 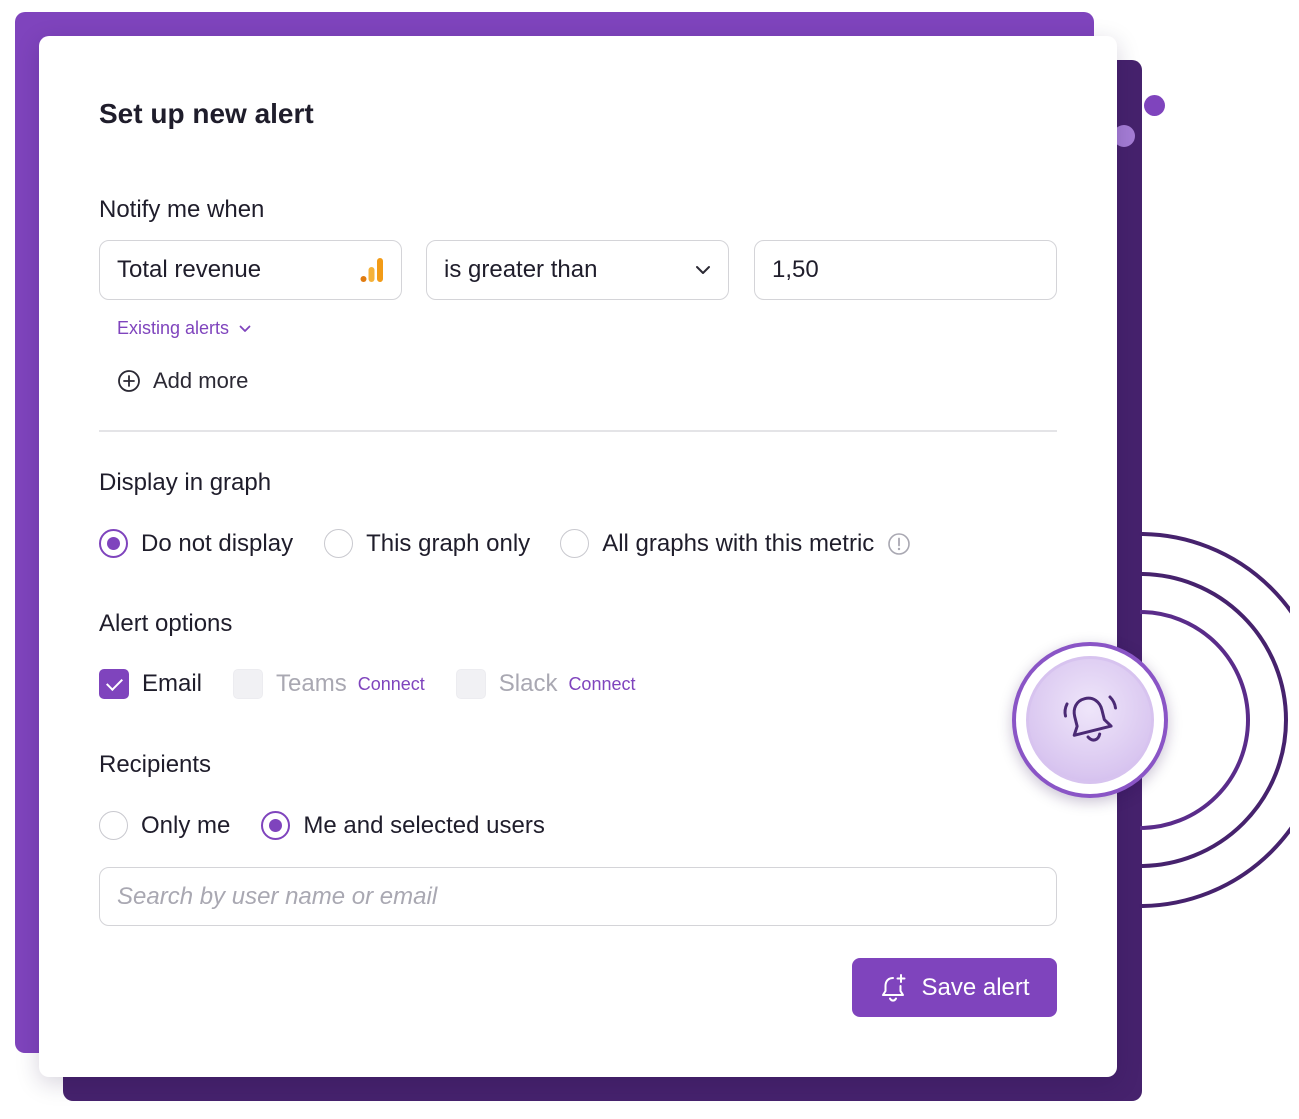 I want to click on section-divider, so click(x=578, y=431).